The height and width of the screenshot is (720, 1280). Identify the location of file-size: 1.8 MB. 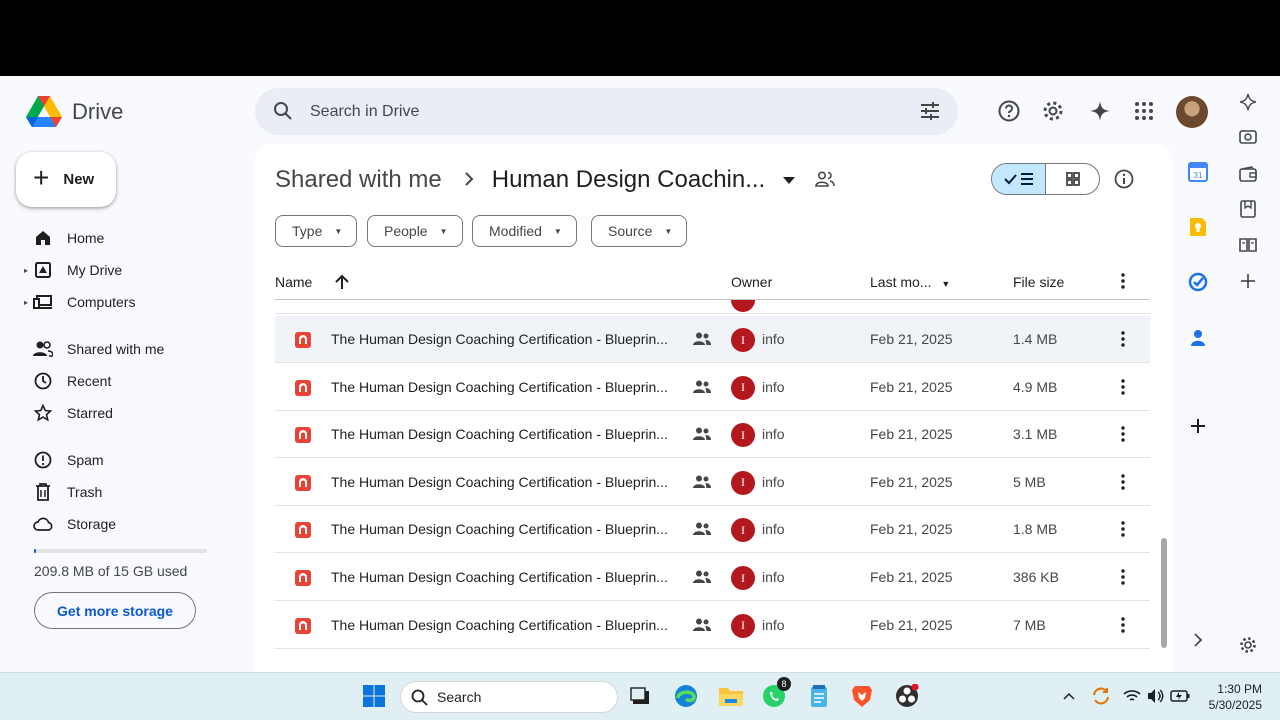
(1035, 529).